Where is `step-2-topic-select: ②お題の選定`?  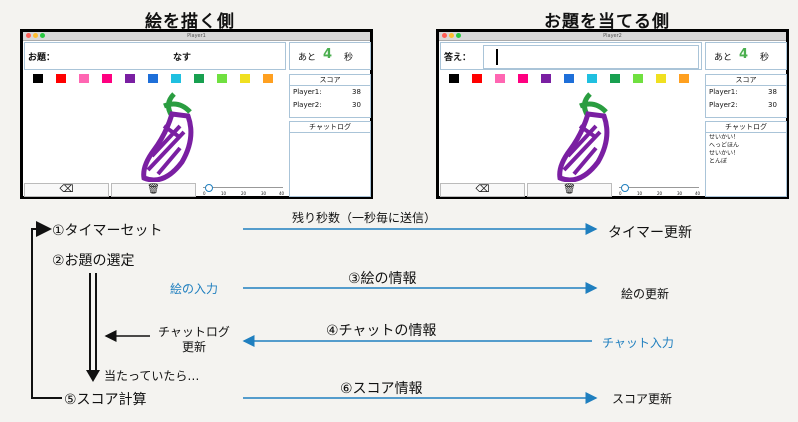
step-2-topic-select: ②お題の選定 is located at coordinates (93, 261).